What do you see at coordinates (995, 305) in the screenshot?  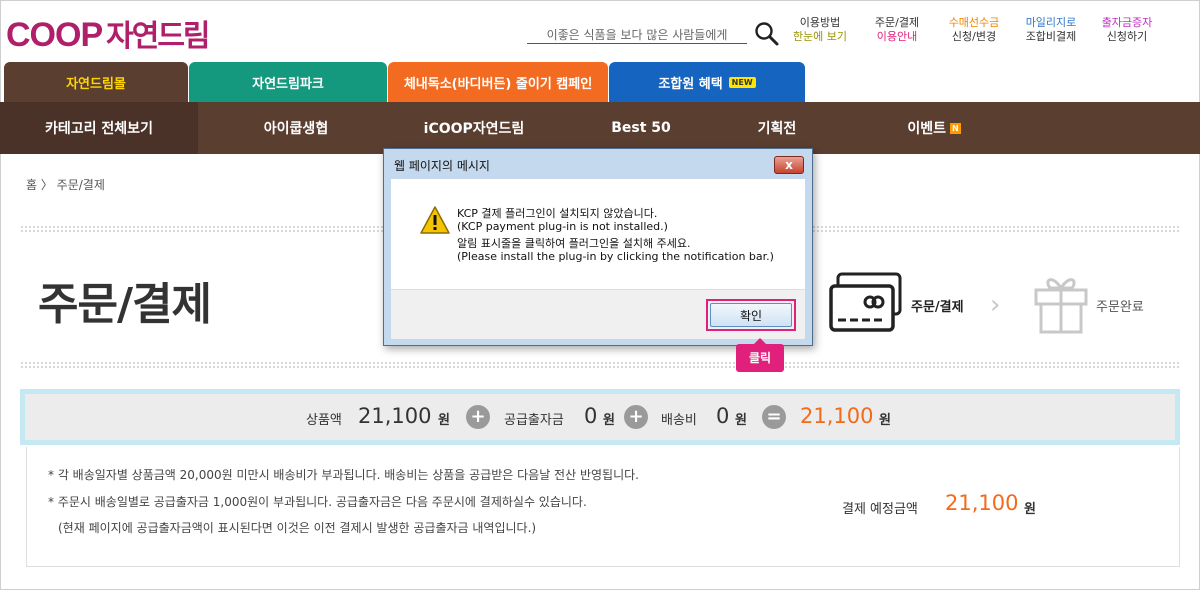 I see `chevron-right-icon: ›` at bounding box center [995, 305].